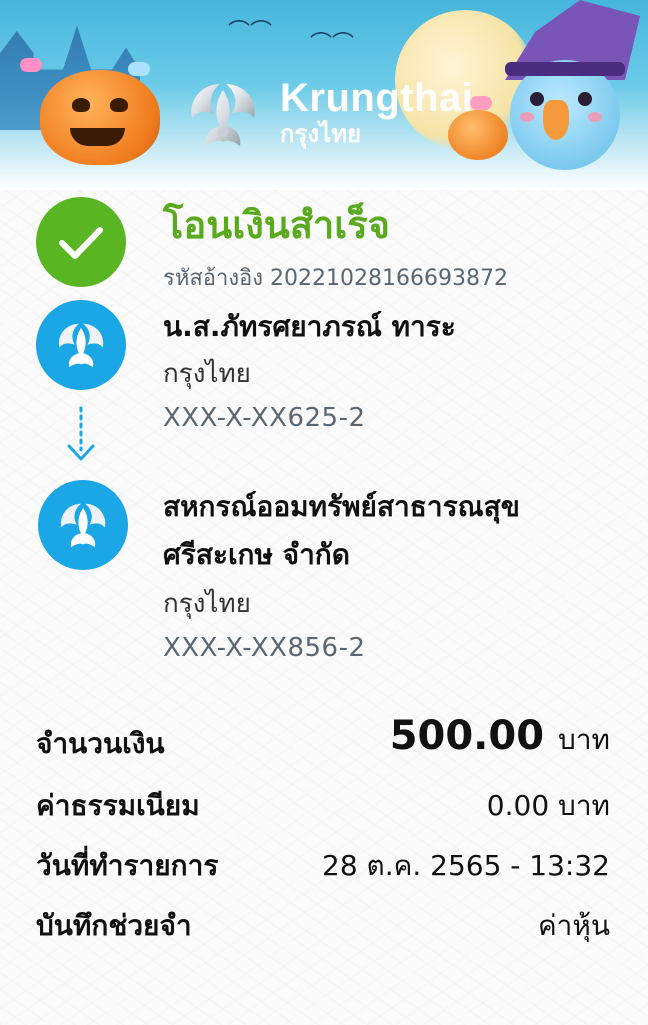 Image resolution: width=648 pixels, height=1025 pixels. Describe the element at coordinates (118, 805) in the screenshot. I see `fee-label: ค่าธรรมเนียม` at that location.